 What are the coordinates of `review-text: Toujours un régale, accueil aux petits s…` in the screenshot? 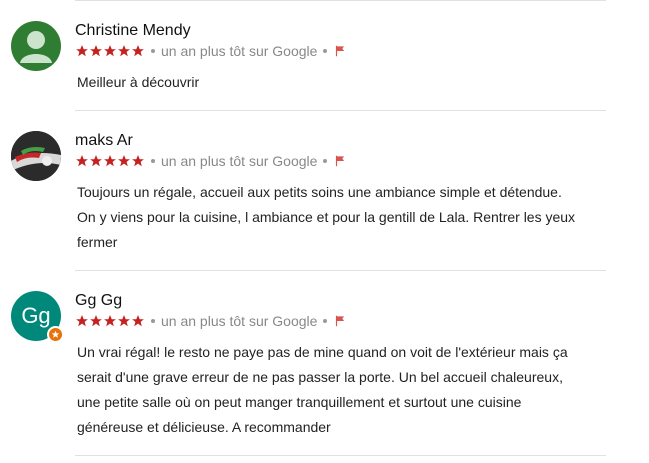 It's located at (342, 217).